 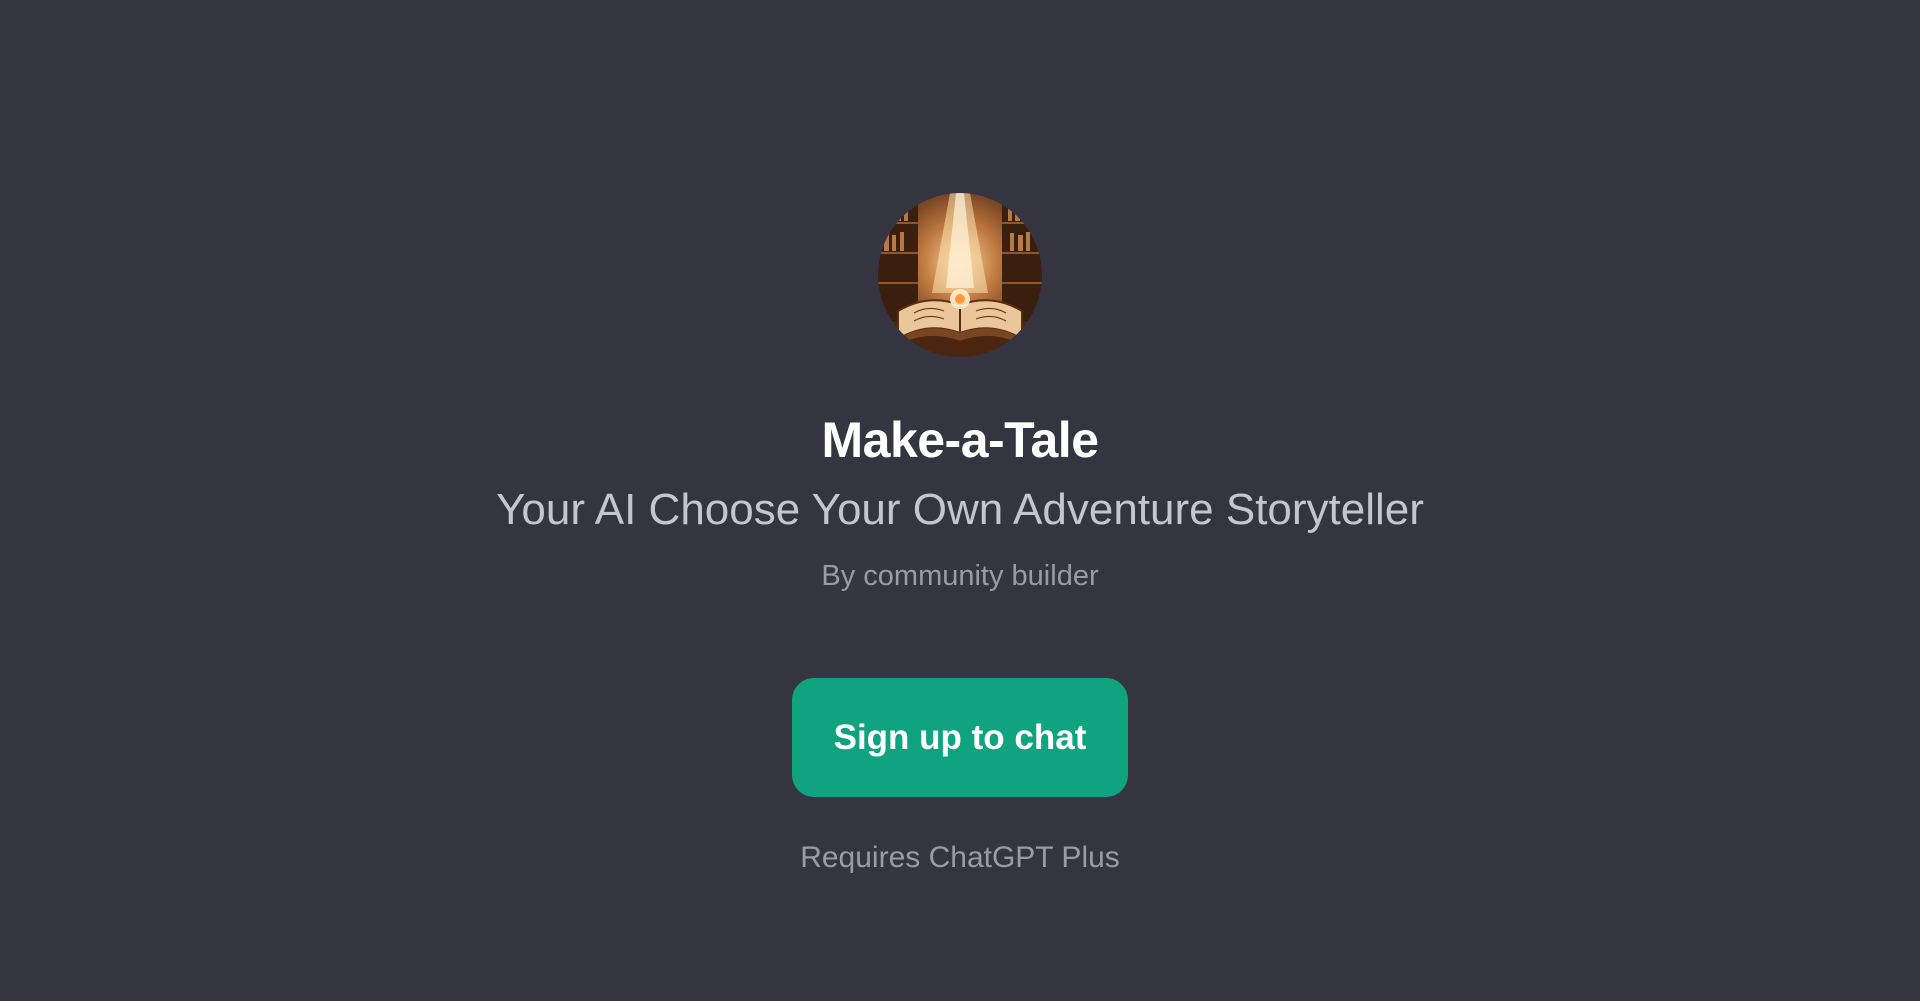 I want to click on gpt-avatar, so click(x=960, y=275).